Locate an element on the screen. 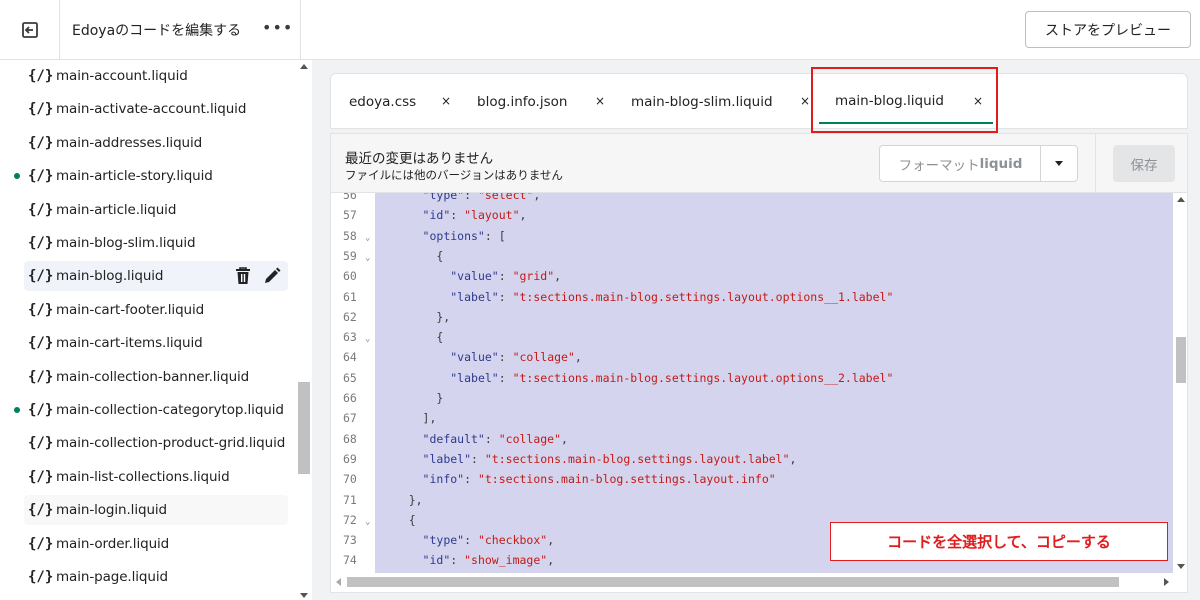 Image resolution: width=1200 pixels, height=600 pixels. file-name: main-collection-categorytop.liquid is located at coordinates (170, 410).